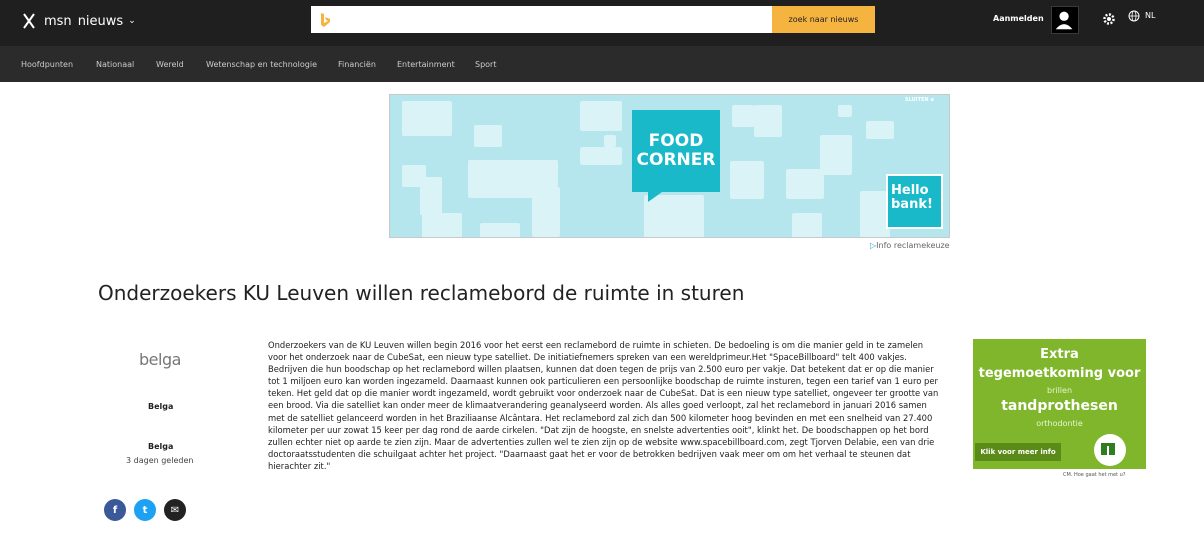 This screenshot has height=535, width=1204. I want to click on ad-footer-text: CM. Hoe gaat het met u?, so click(1094, 475).